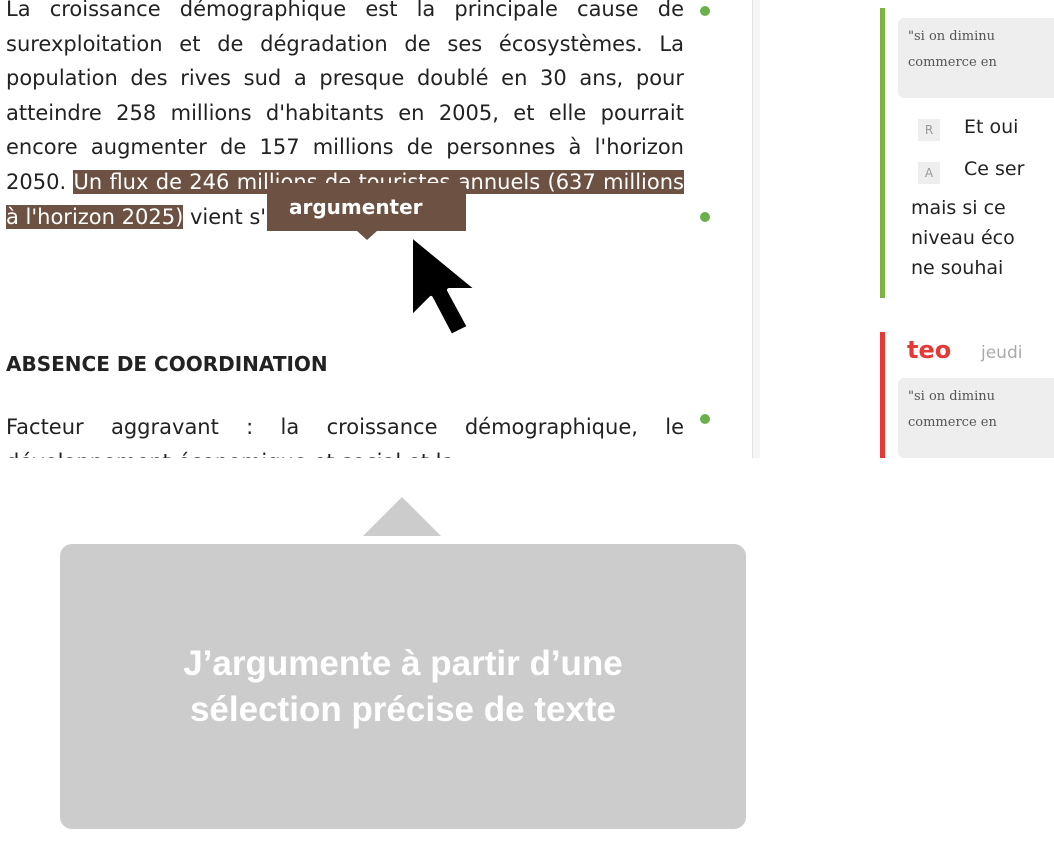 Image resolution: width=1054 pixels, height=846 pixels. What do you see at coordinates (403, 663) in the screenshot?
I see `callout-line-1: J’argumente à partir d’une` at bounding box center [403, 663].